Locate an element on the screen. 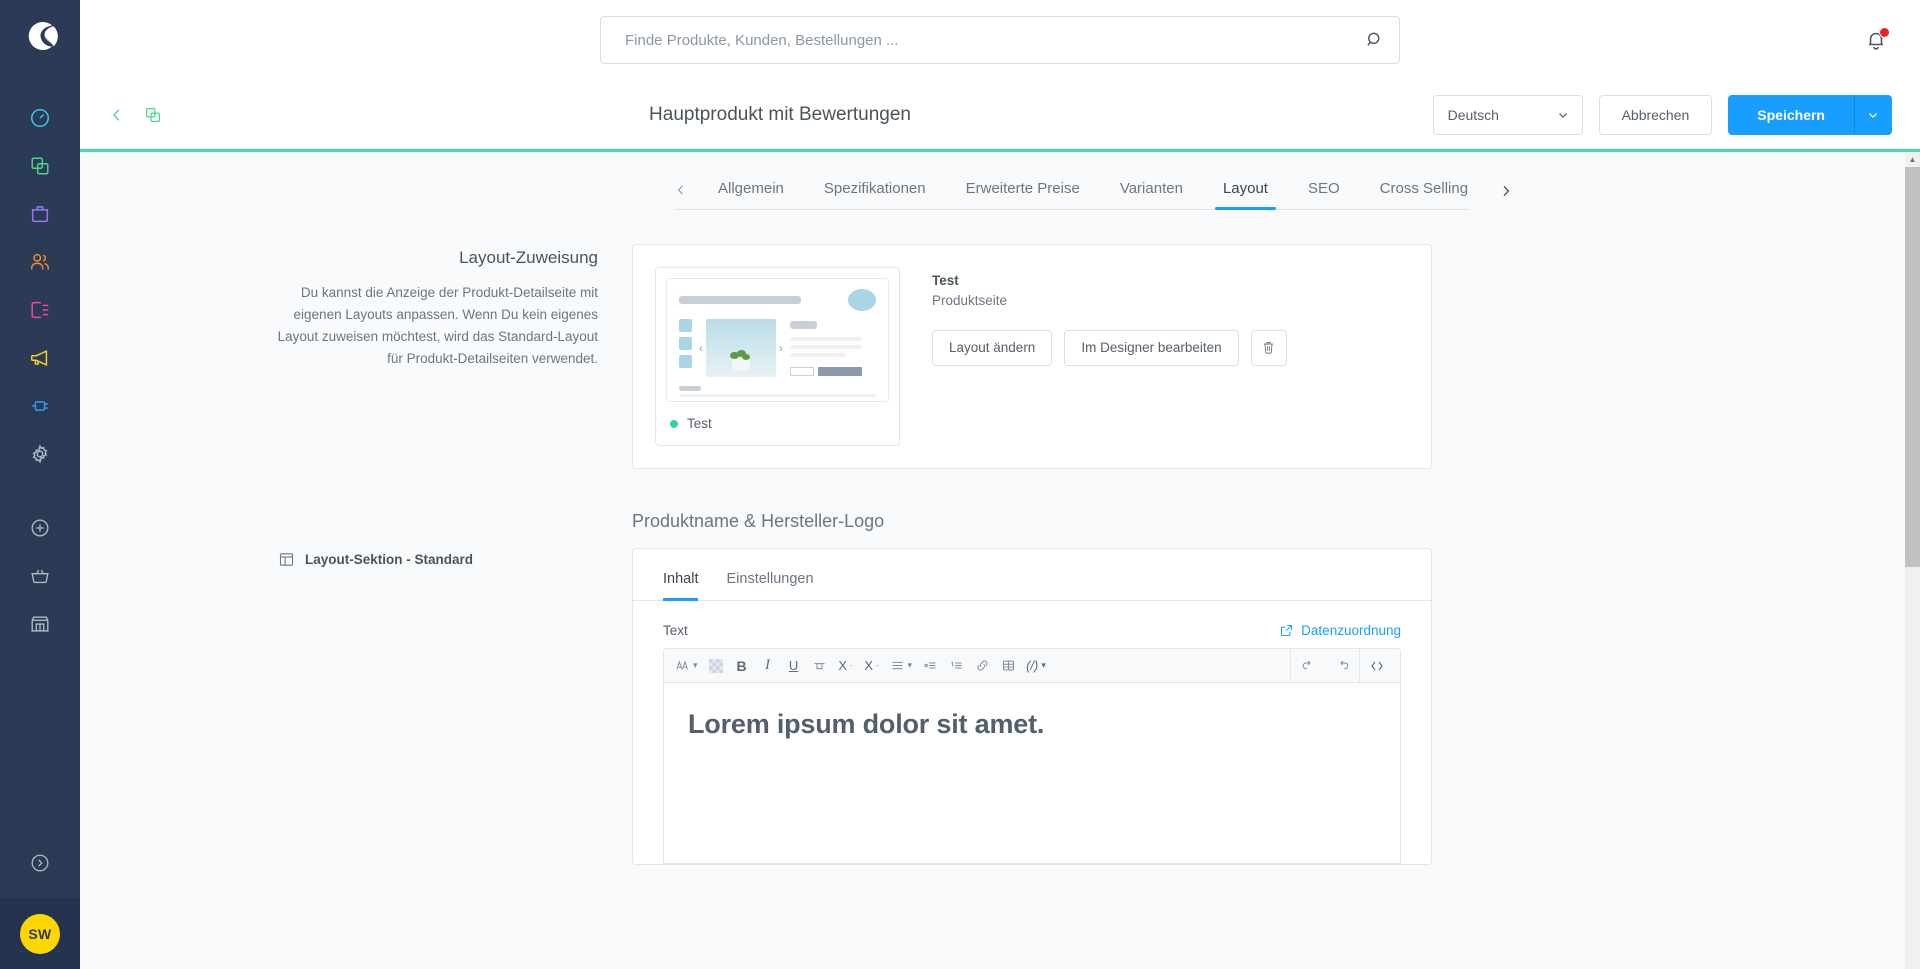  chevron-right-circle-icon is located at coordinates (40, 863).